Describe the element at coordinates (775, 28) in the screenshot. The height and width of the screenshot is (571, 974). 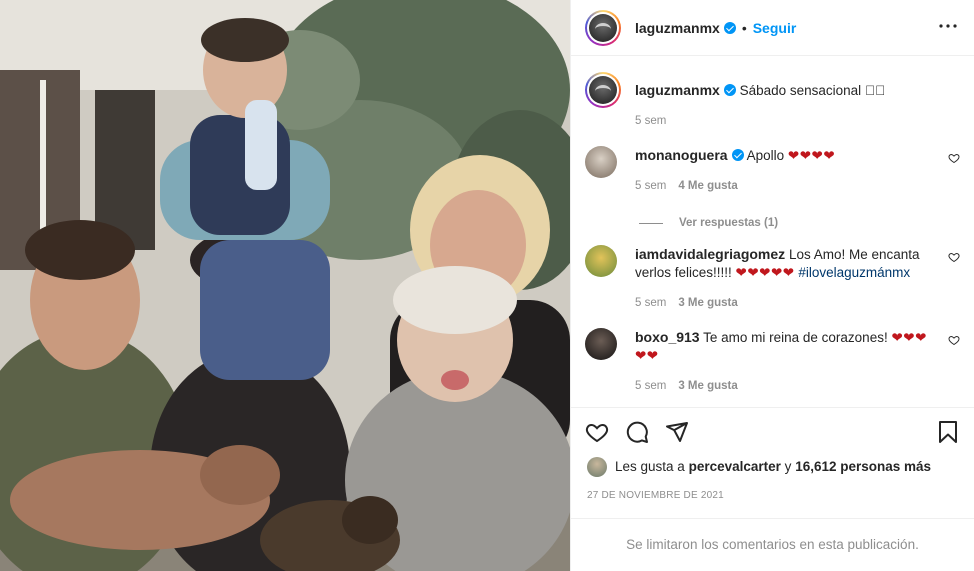
I see `follow-button: Seguir` at that location.